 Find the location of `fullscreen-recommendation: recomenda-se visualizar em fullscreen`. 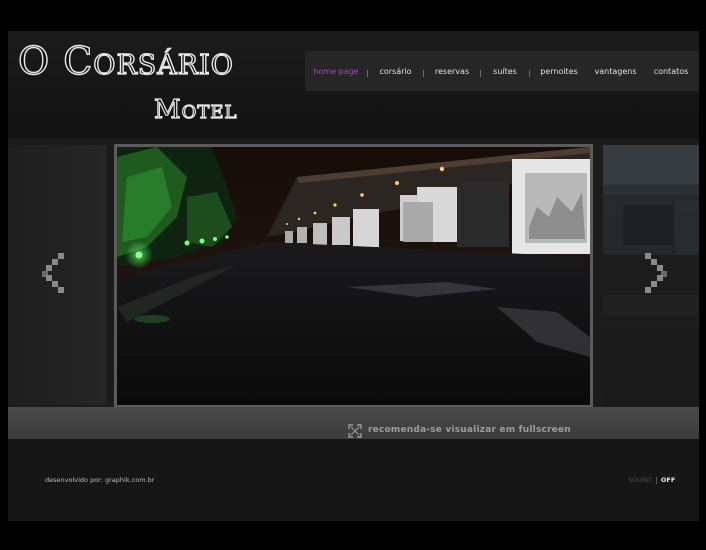

fullscreen-recommendation: recomenda-se visualizar em fullscreen is located at coordinates (469, 430).